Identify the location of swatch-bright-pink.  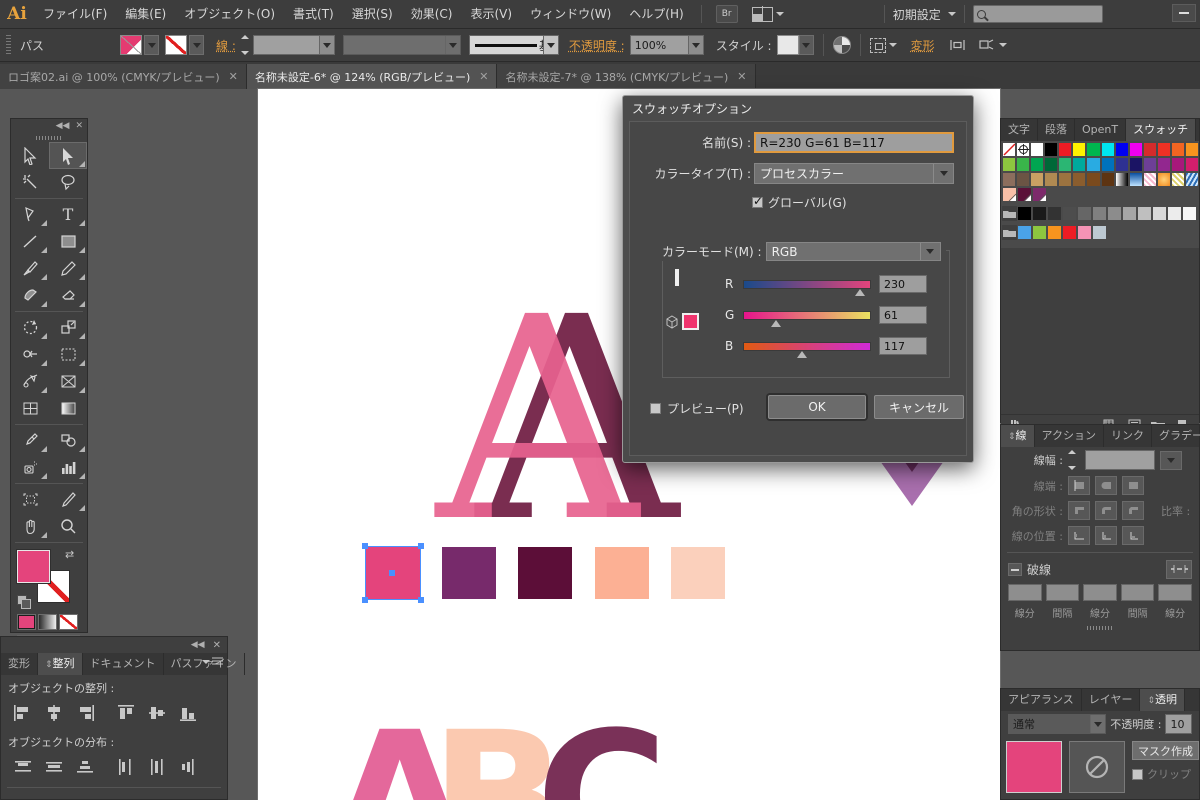
(1084, 232).